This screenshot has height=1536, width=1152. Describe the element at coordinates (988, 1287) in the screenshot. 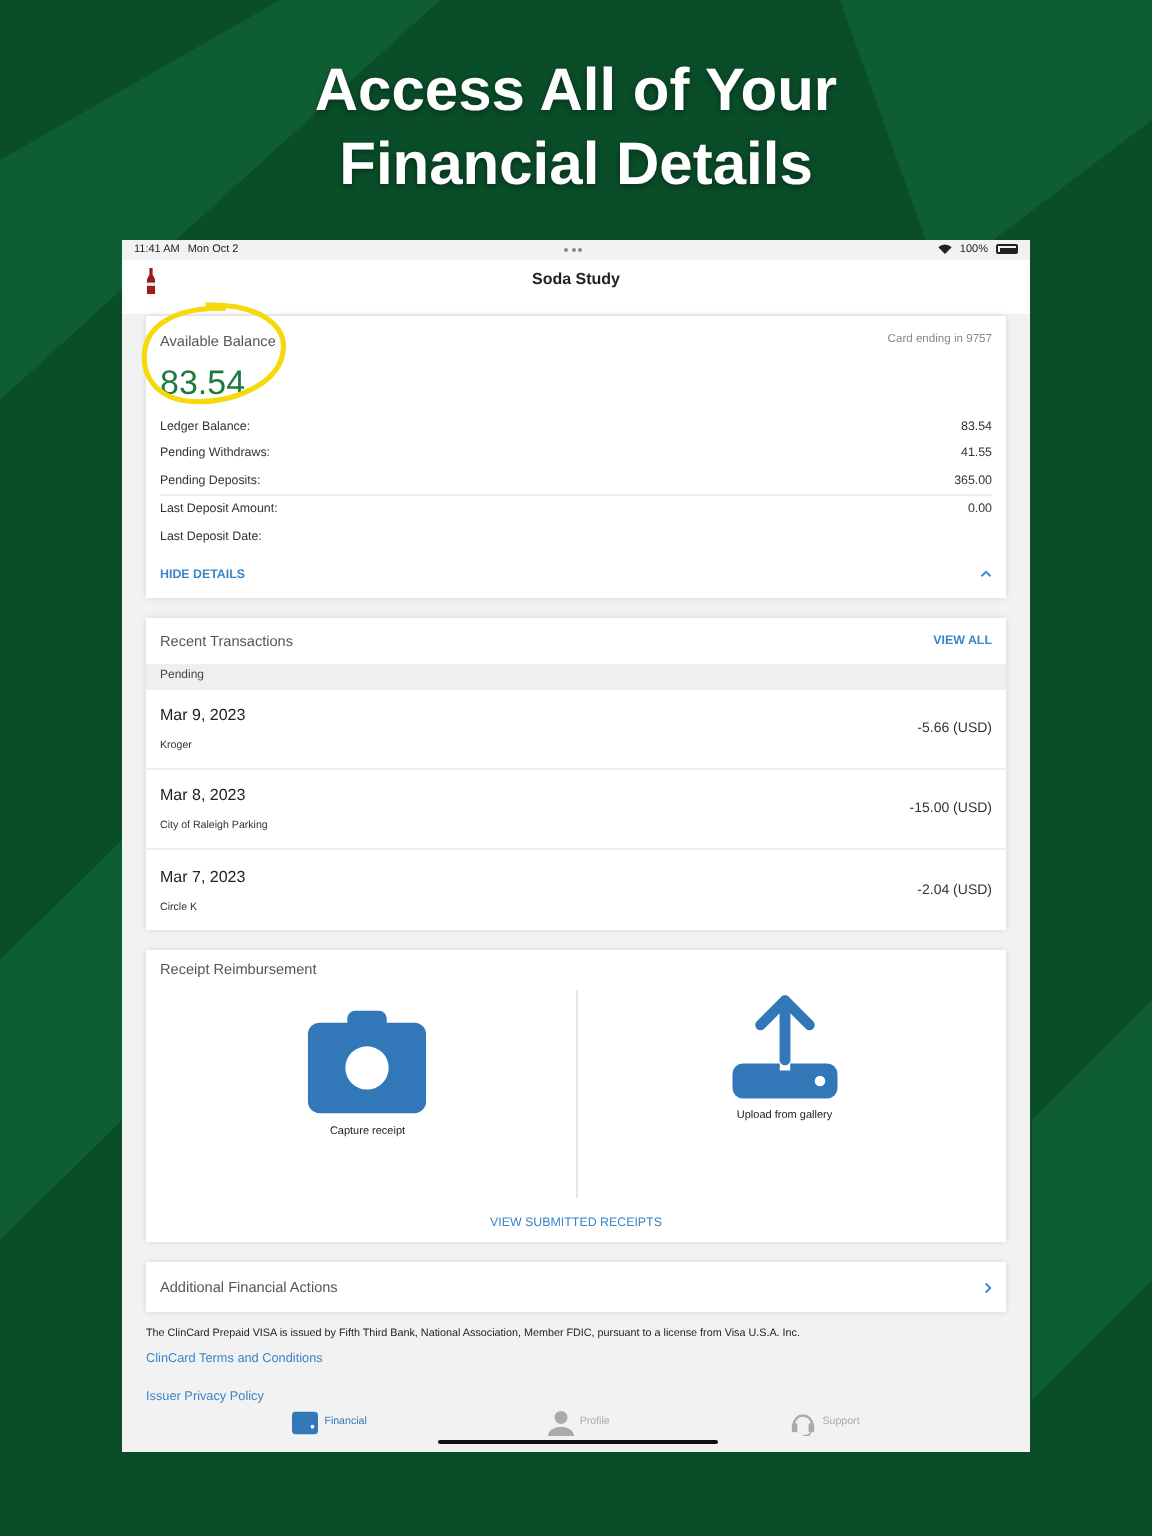

I see `chevron-right-icon` at that location.